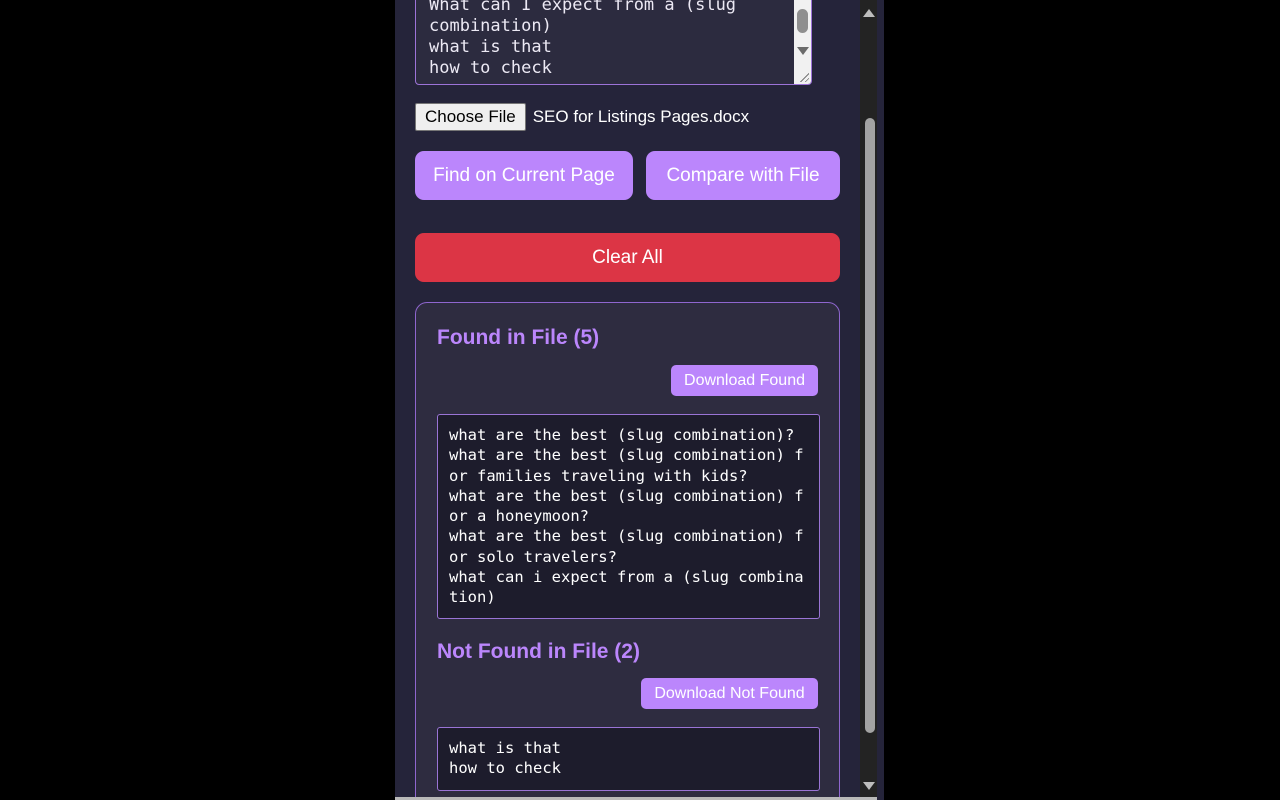 The image size is (1280, 800). I want to click on download-found-button: Download Found, so click(744, 380).